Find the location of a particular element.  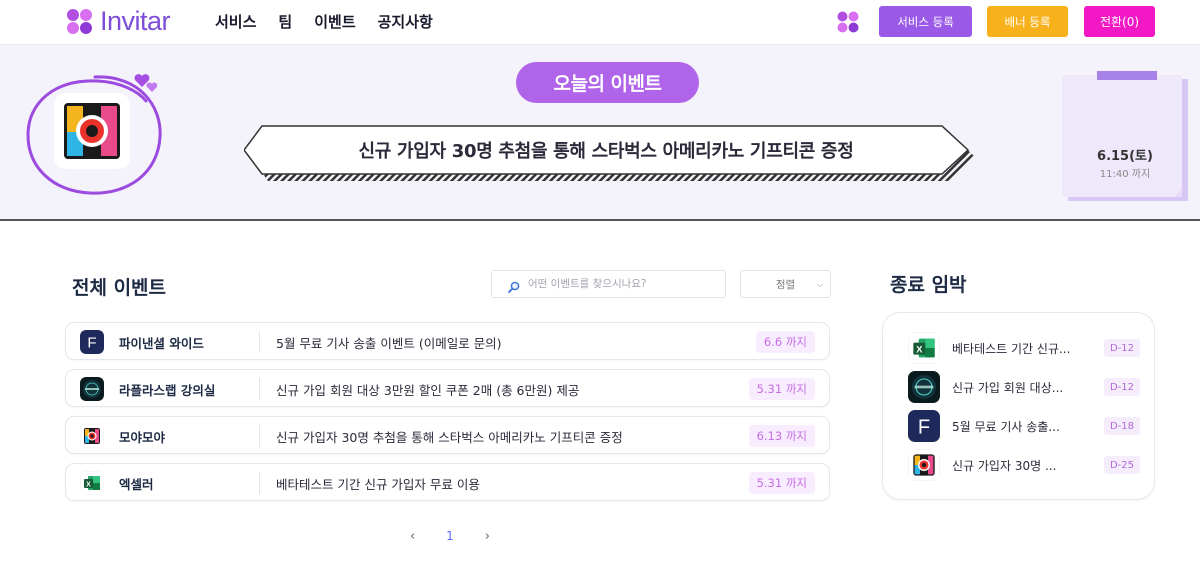

featured-event-text: 신규 가입자 30명 추첨을 통해 스타벅스 아메리카노 기프티콘 증정 is located at coordinates (606, 151).